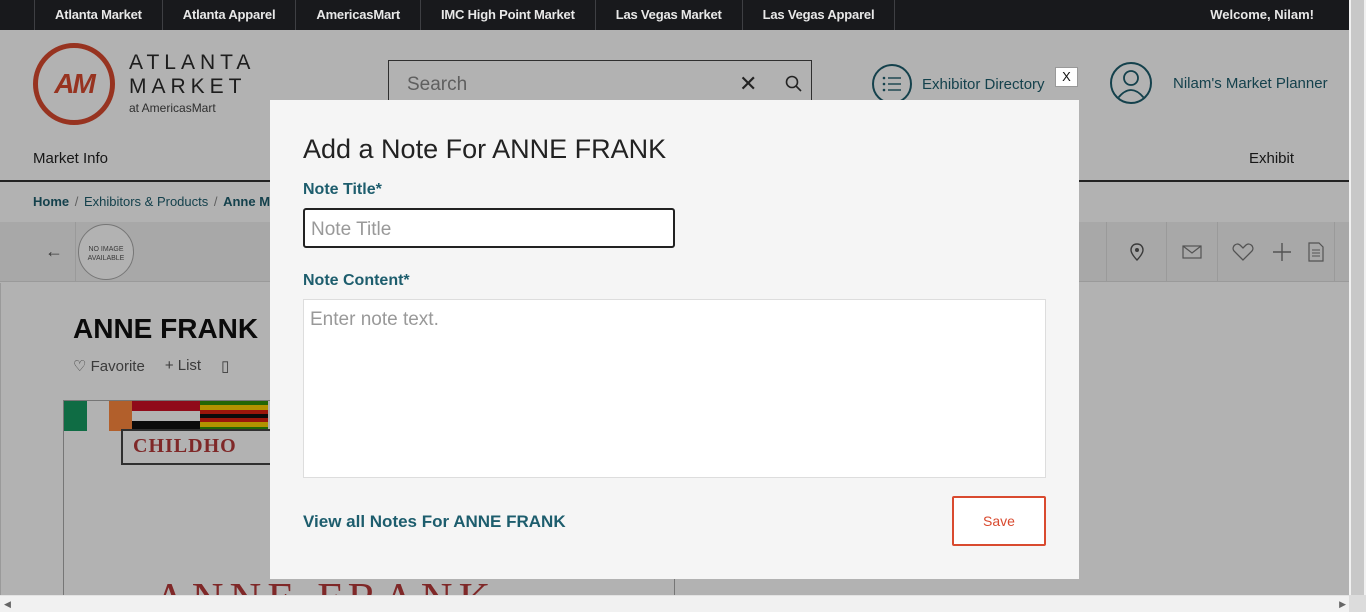 This screenshot has width=1366, height=612. I want to click on modal-title: Add a Note For ANNE FRANK, so click(485, 149).